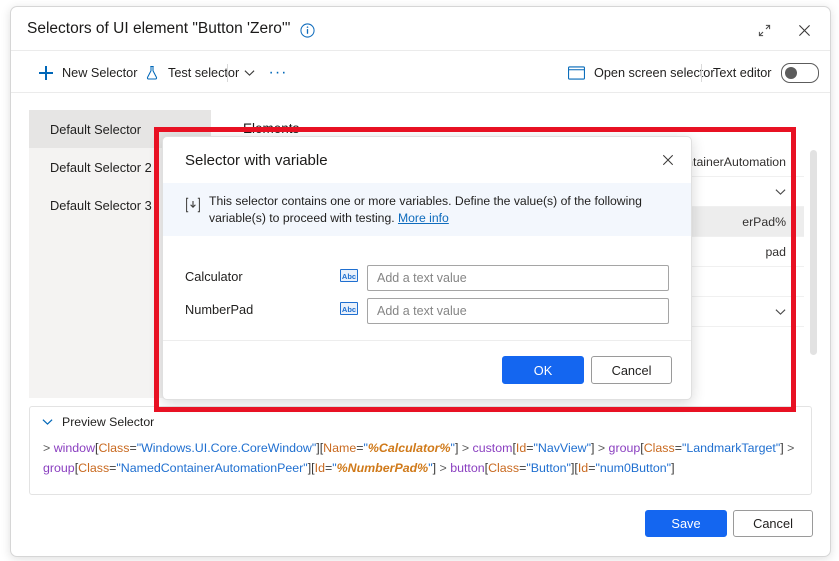 Image resolution: width=839 pixels, height=561 pixels. Describe the element at coordinates (668, 160) in the screenshot. I see `dialog-close-icon` at that location.